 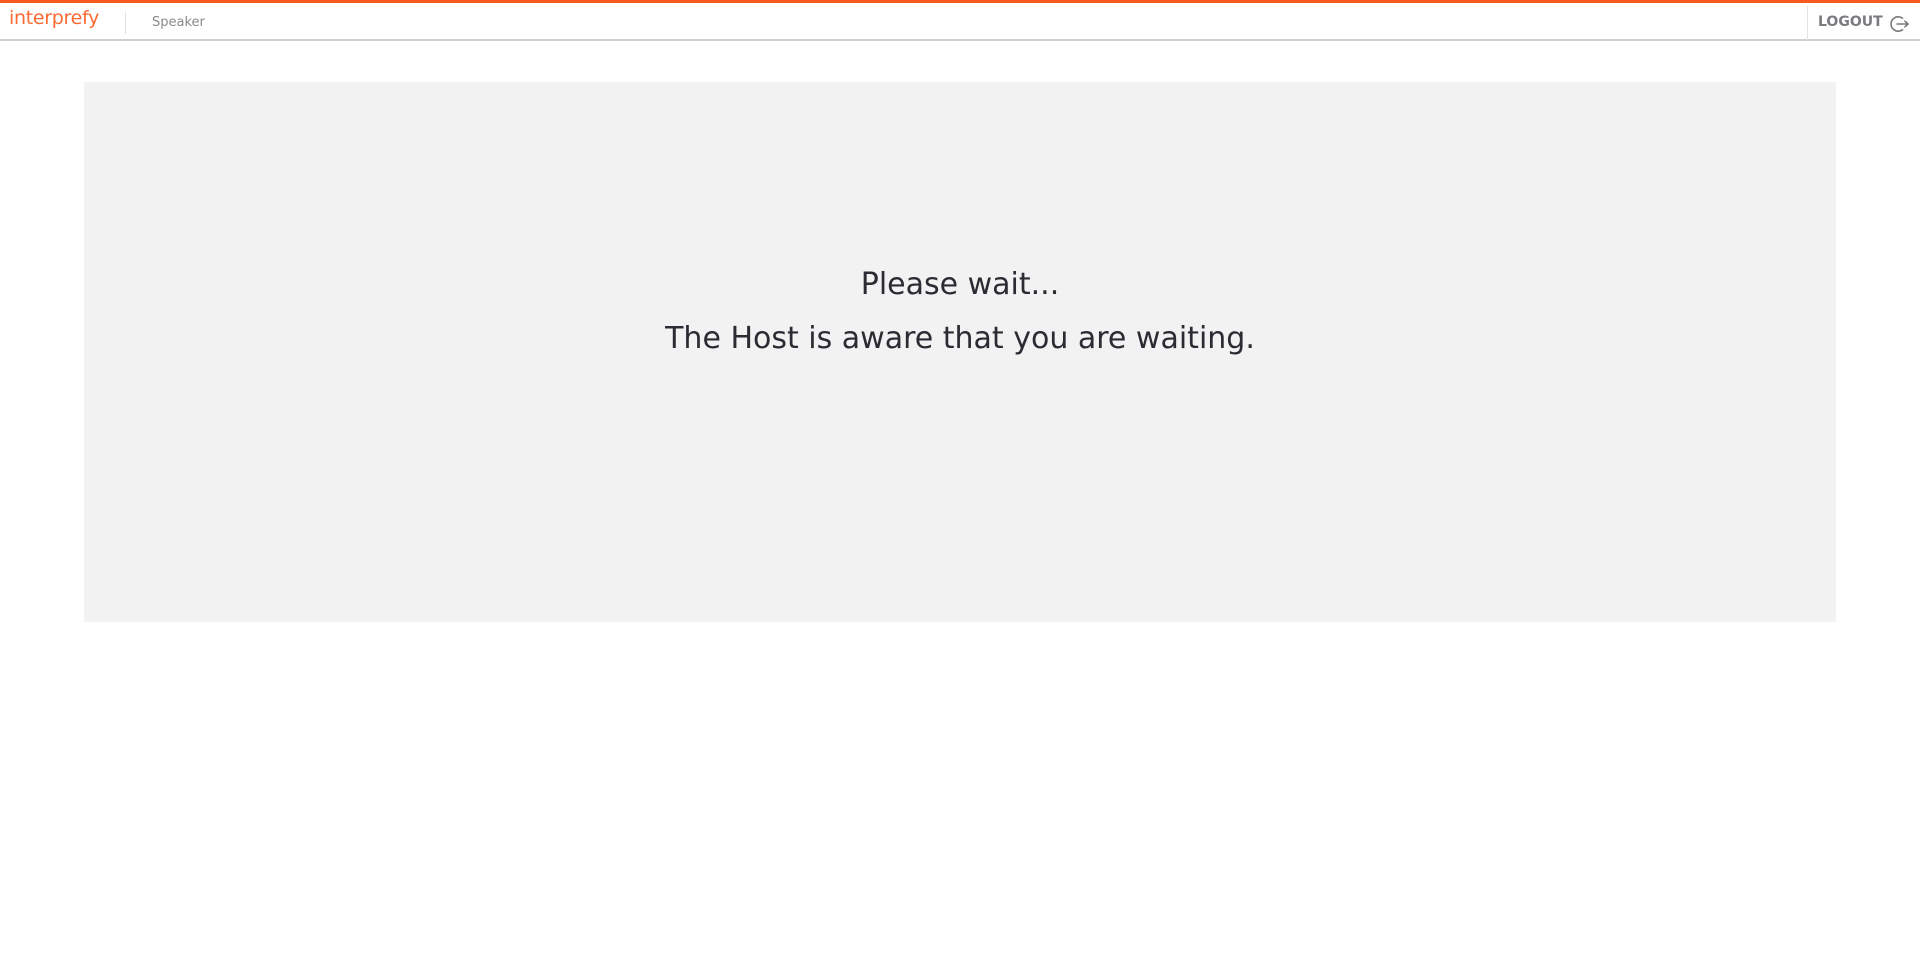 What do you see at coordinates (54, 18) in the screenshot?
I see `brand-name: interprefy` at bounding box center [54, 18].